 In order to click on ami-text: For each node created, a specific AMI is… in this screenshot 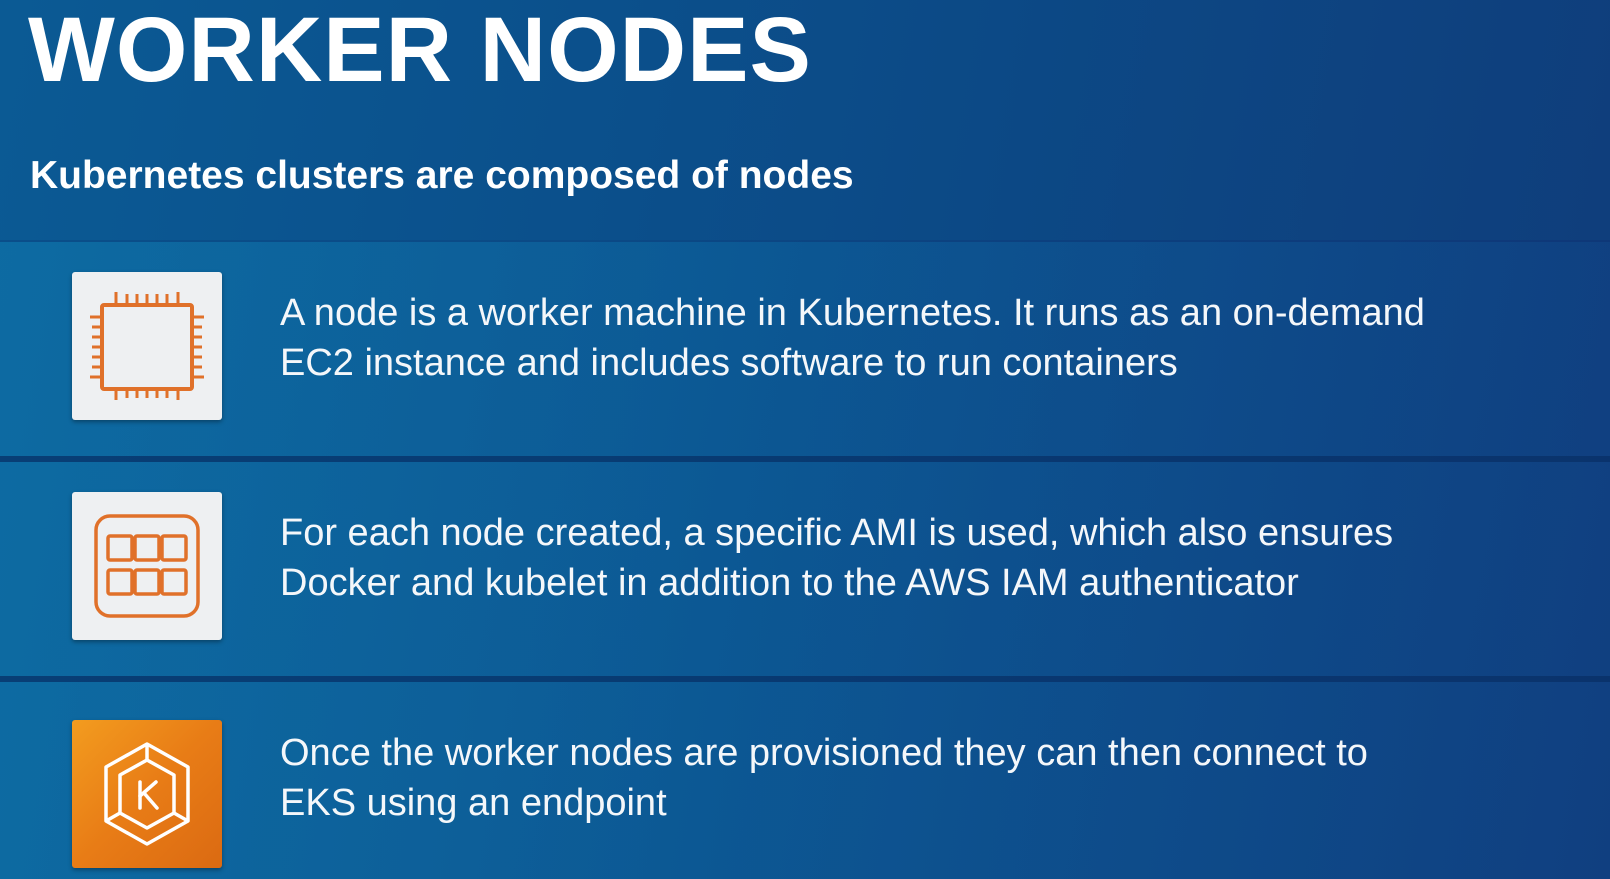, I will do `click(930, 558)`.